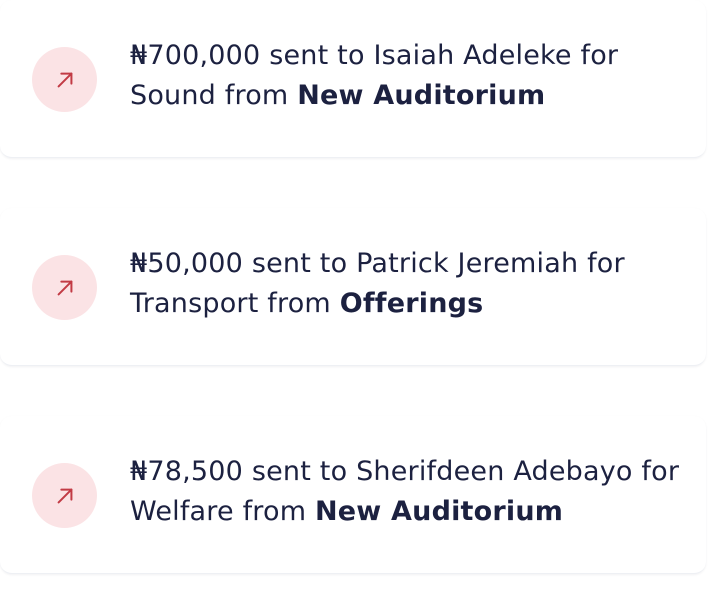 This screenshot has width=728, height=596. Describe the element at coordinates (187, 471) in the screenshot. I see `transaction-amount: ₦78,500` at that location.